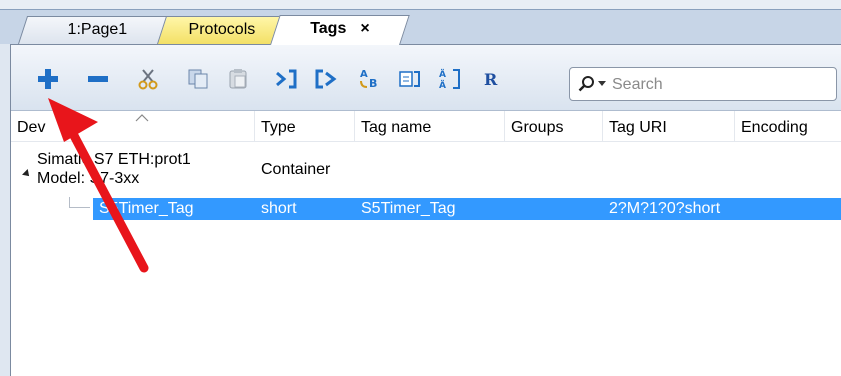 This screenshot has width=841, height=376. I want to click on device-model: Model: S7-3xx, so click(88, 178).